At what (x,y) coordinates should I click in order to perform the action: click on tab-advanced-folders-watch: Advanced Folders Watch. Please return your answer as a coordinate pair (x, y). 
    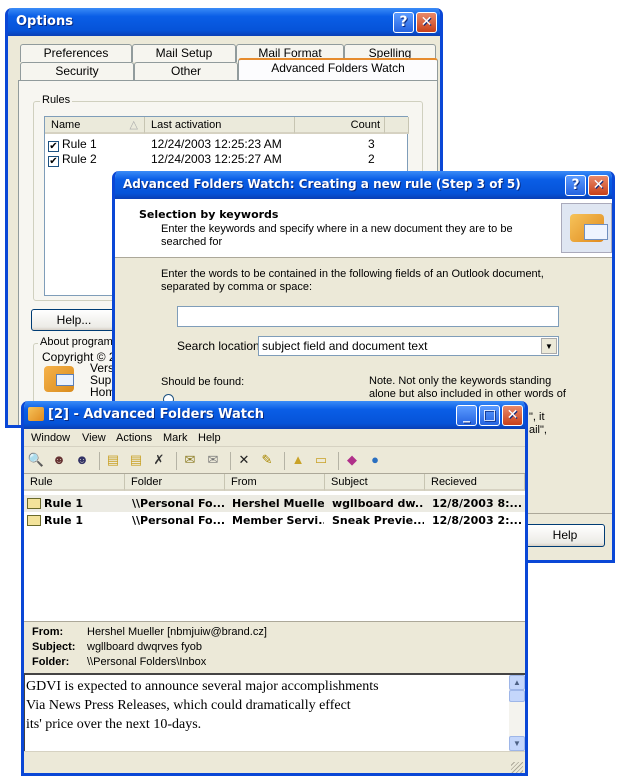
    Looking at the image, I should click on (338, 69).